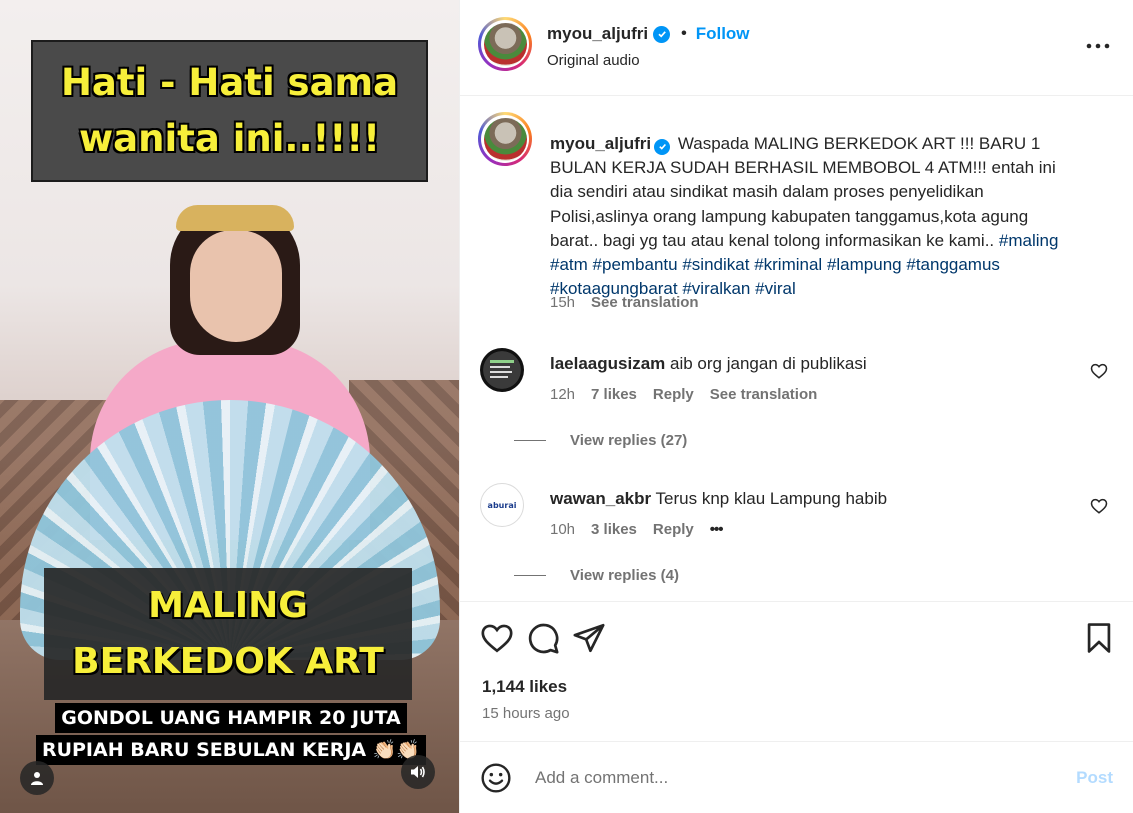 This screenshot has width=1133, height=813. I want to click on commenter-avatar: aburai, so click(502, 505).